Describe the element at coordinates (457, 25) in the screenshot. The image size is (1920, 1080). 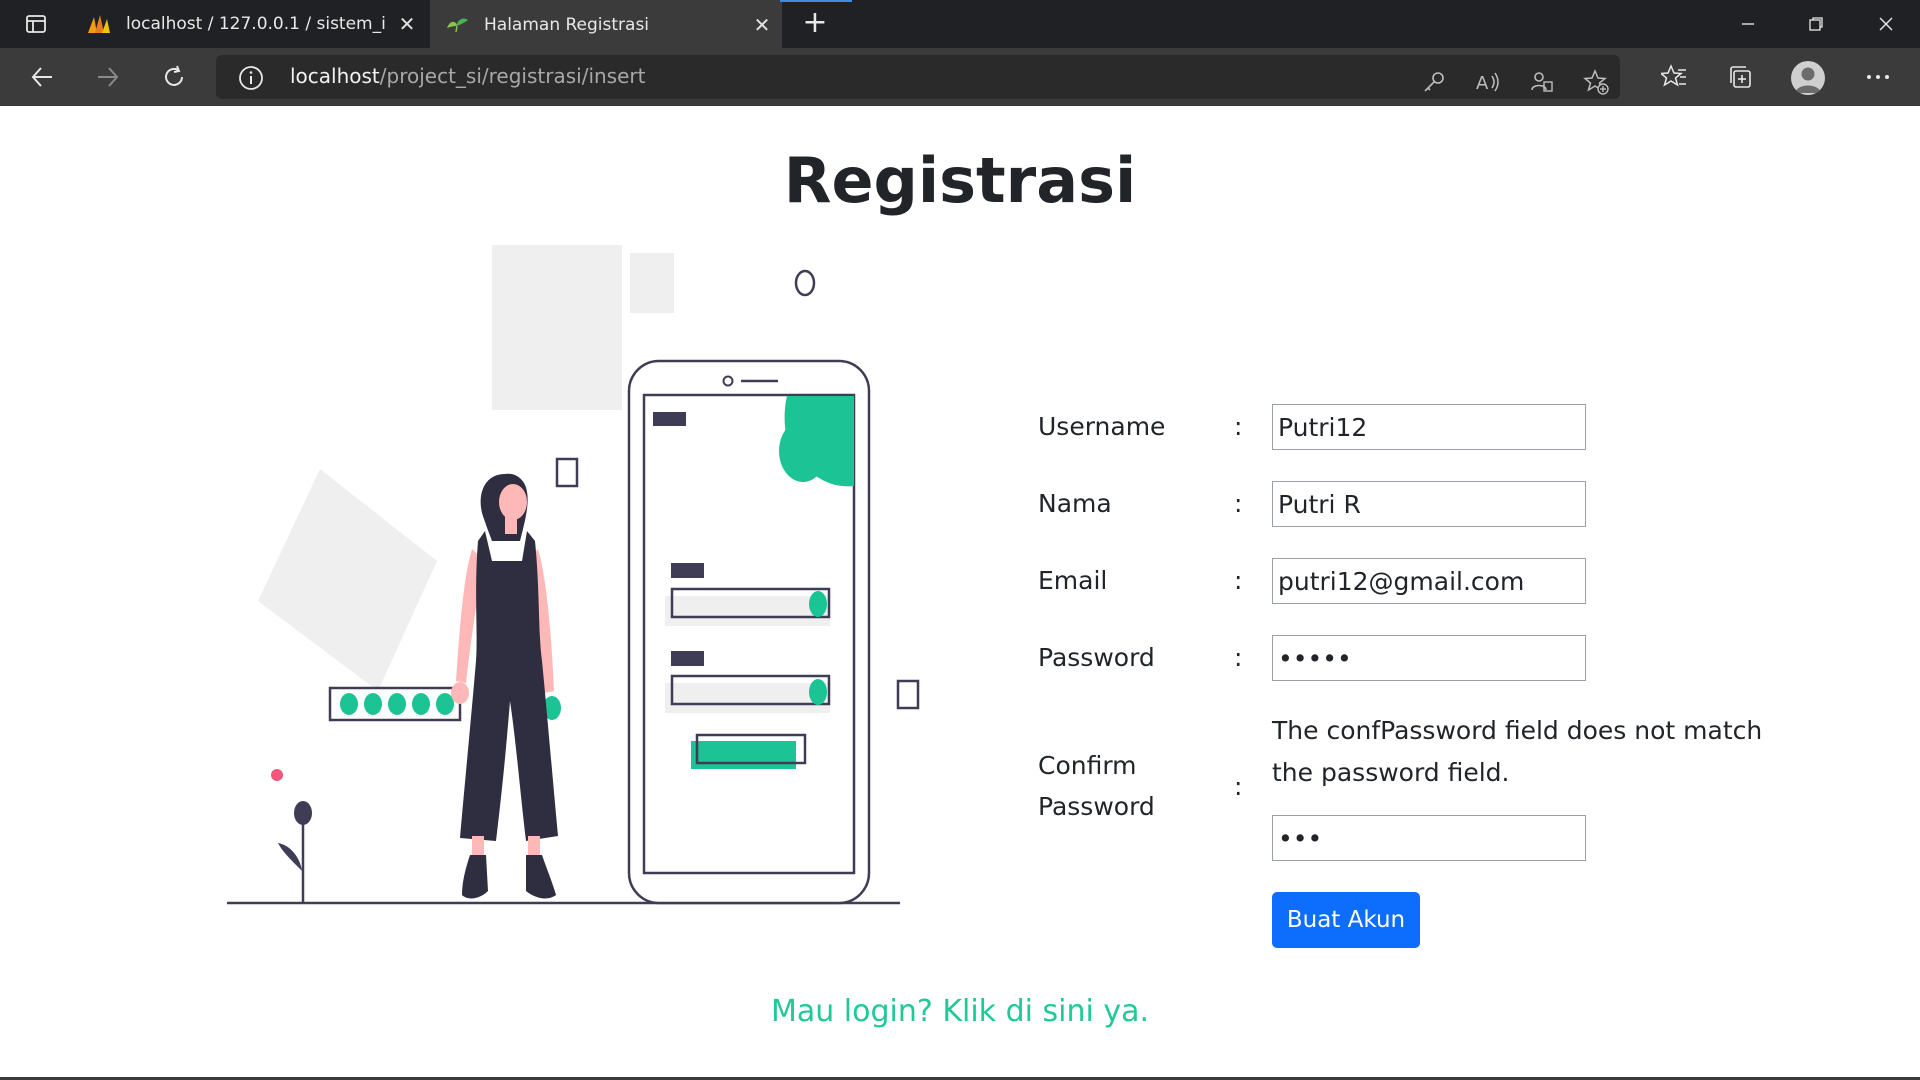
I see `leaf-icon` at that location.